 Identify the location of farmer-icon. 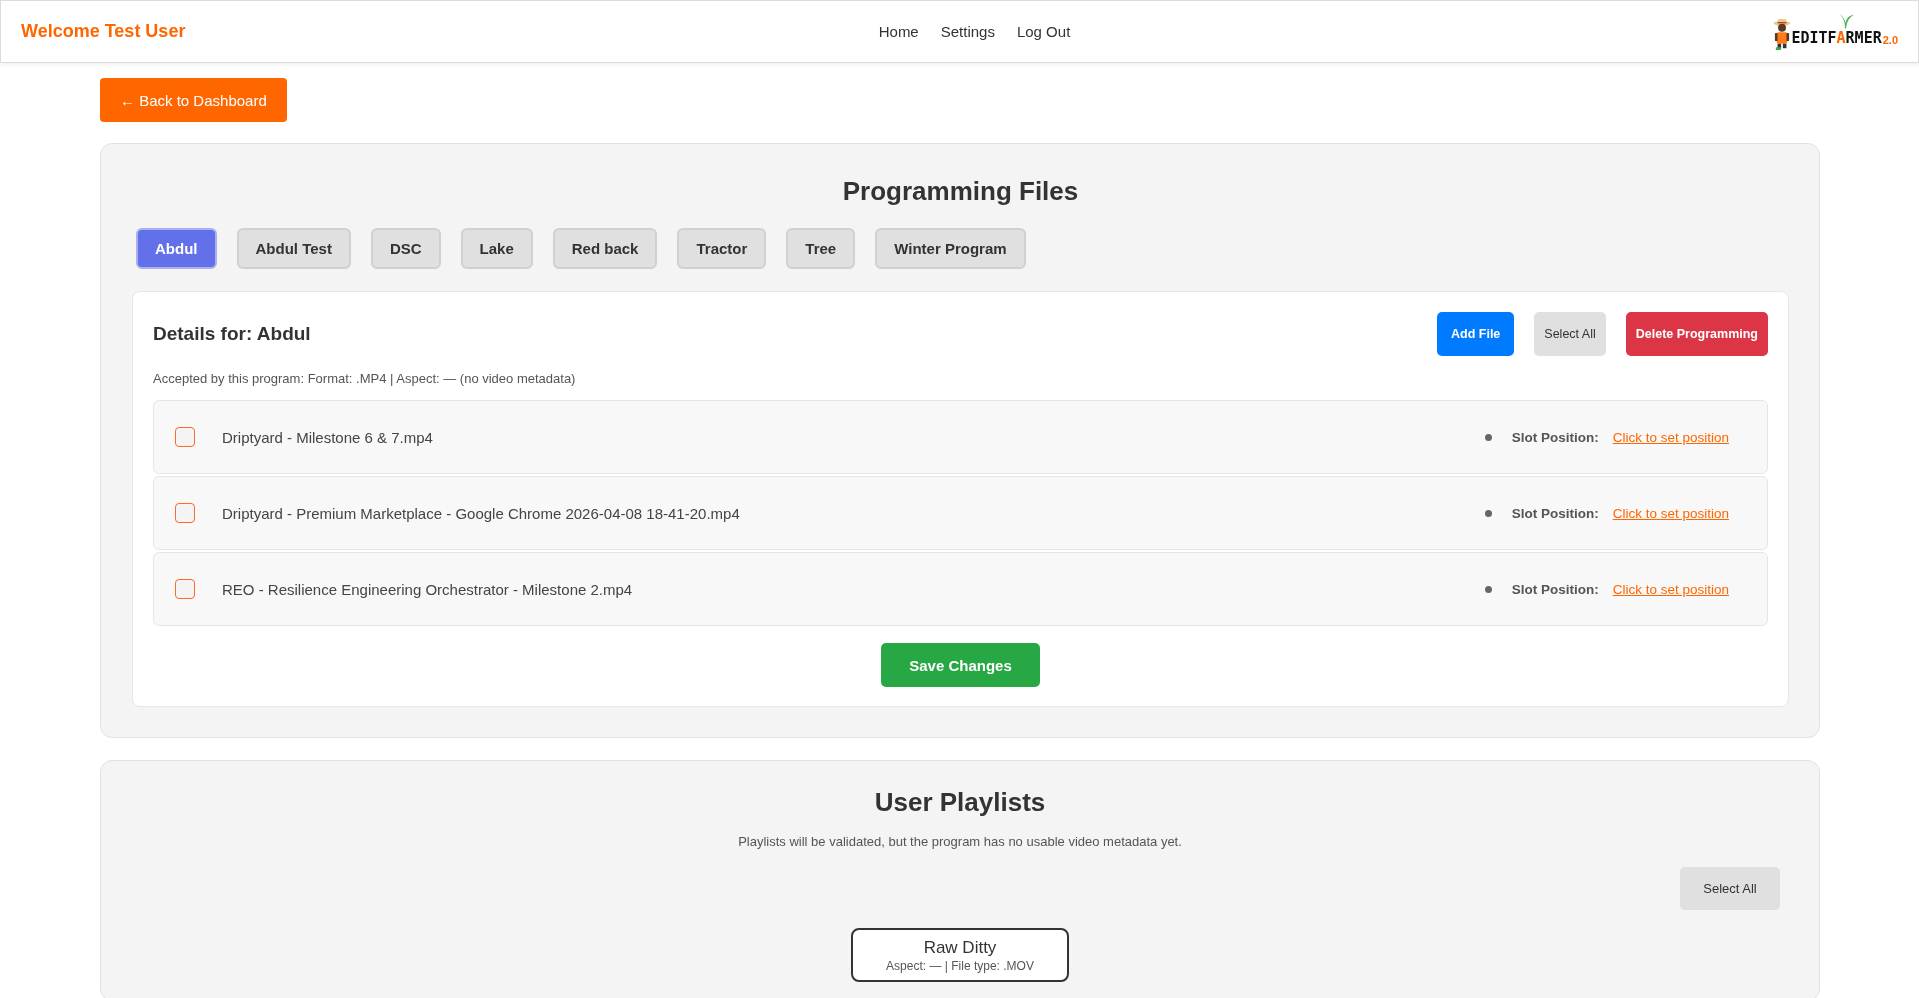
(1782, 33).